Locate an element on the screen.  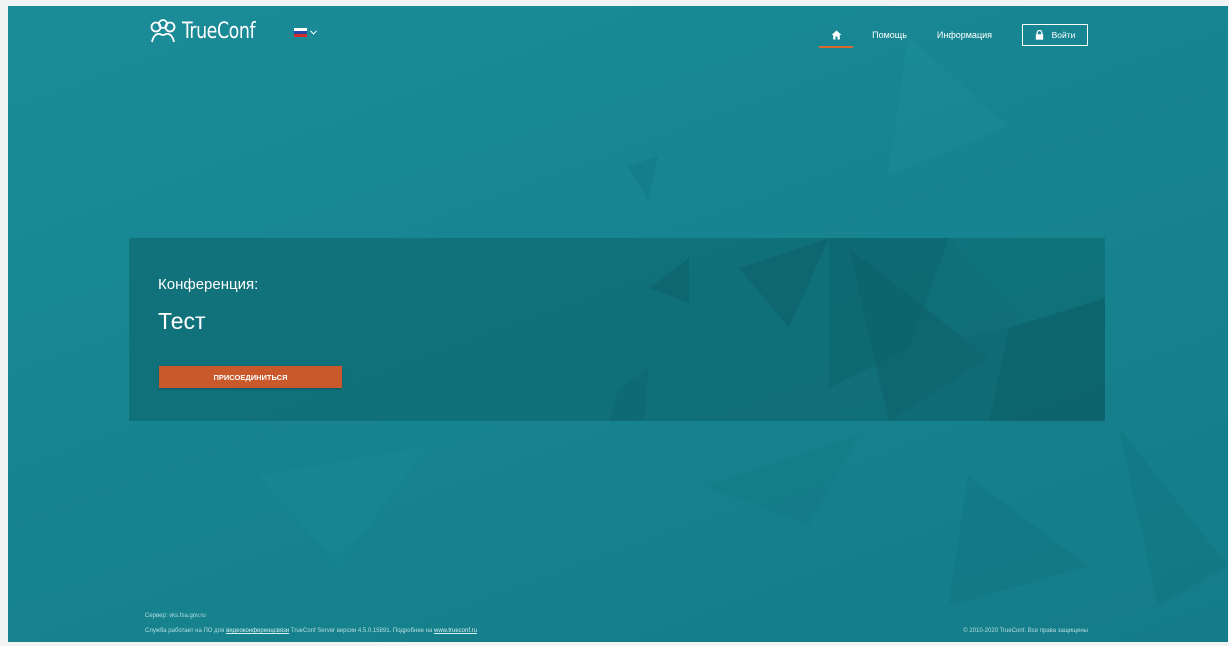
trueconf-logo: TrueConf is located at coordinates (206, 31).